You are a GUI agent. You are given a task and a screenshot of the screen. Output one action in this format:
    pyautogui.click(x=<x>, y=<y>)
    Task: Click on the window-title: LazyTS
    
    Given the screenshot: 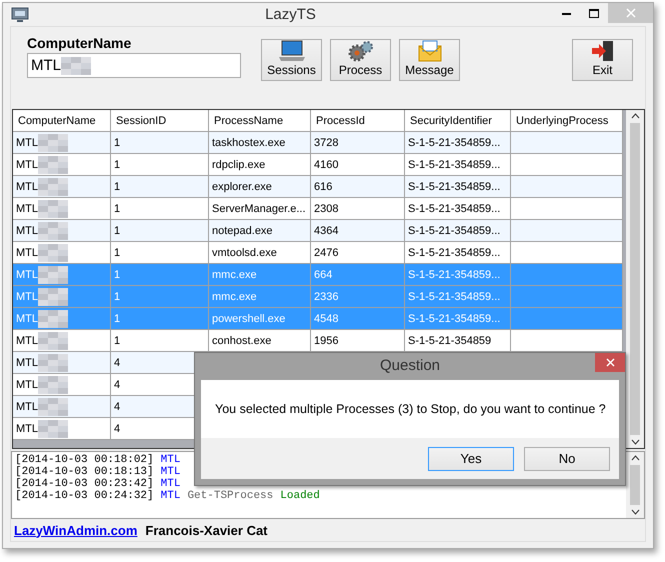 What is the action you would take?
    pyautogui.click(x=290, y=14)
    